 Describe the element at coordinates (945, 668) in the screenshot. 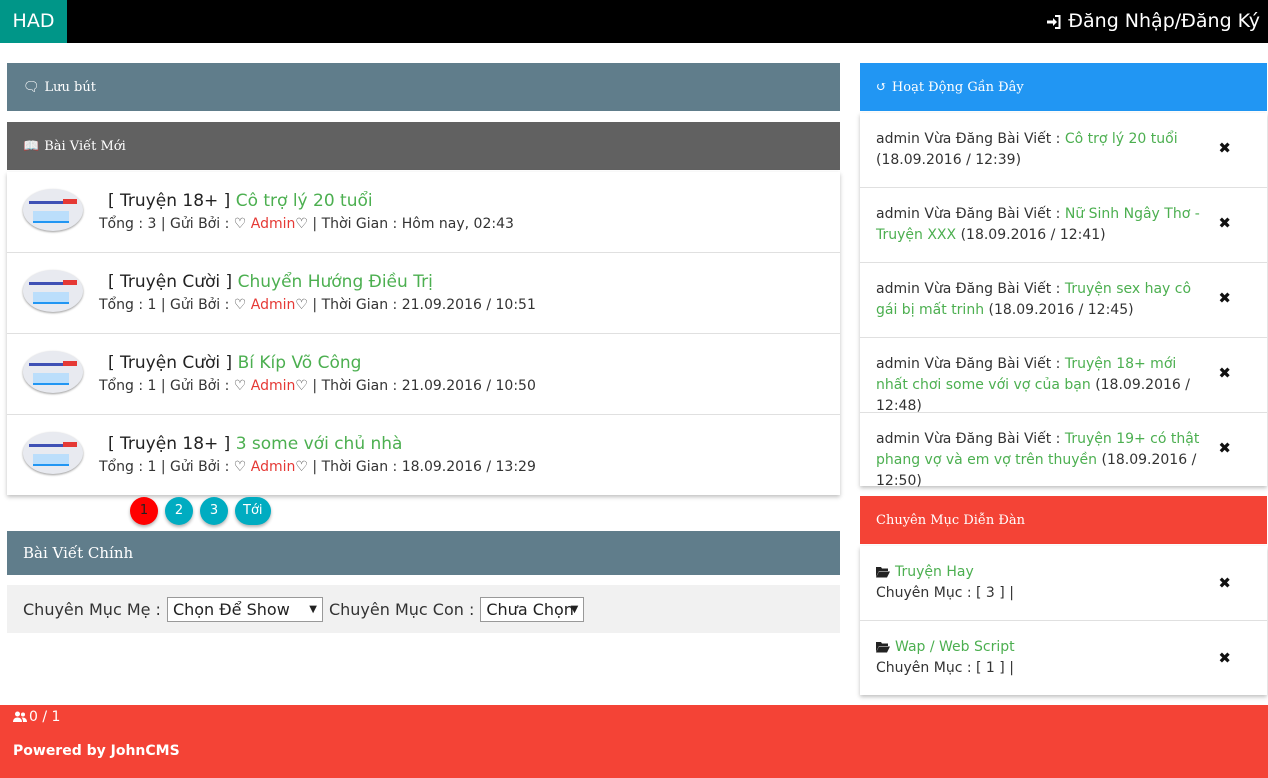

I see `category-meta: Chuyên Mục : [ 1 ] |` at that location.